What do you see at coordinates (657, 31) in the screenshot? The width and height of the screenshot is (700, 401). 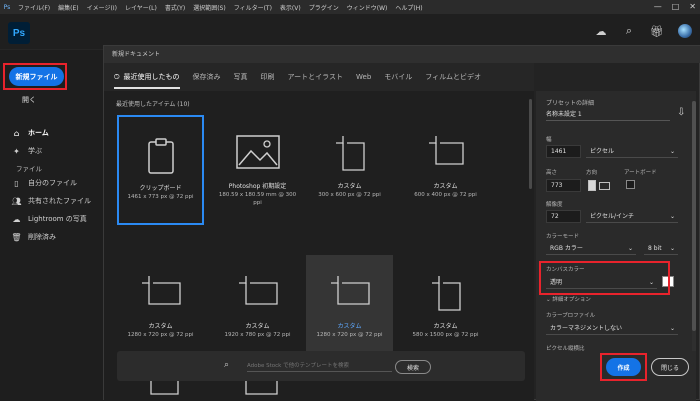 I see `gift-icon: 🎁︎` at bounding box center [657, 31].